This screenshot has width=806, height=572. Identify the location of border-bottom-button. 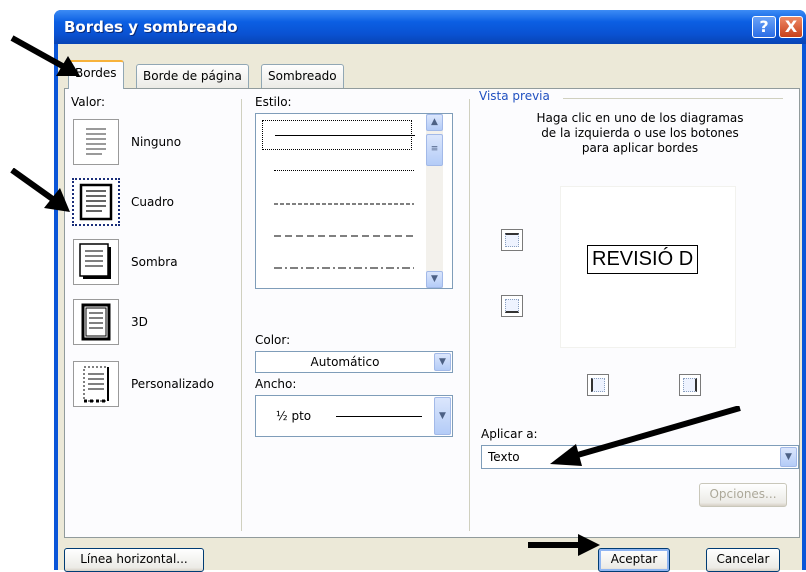
(512, 306).